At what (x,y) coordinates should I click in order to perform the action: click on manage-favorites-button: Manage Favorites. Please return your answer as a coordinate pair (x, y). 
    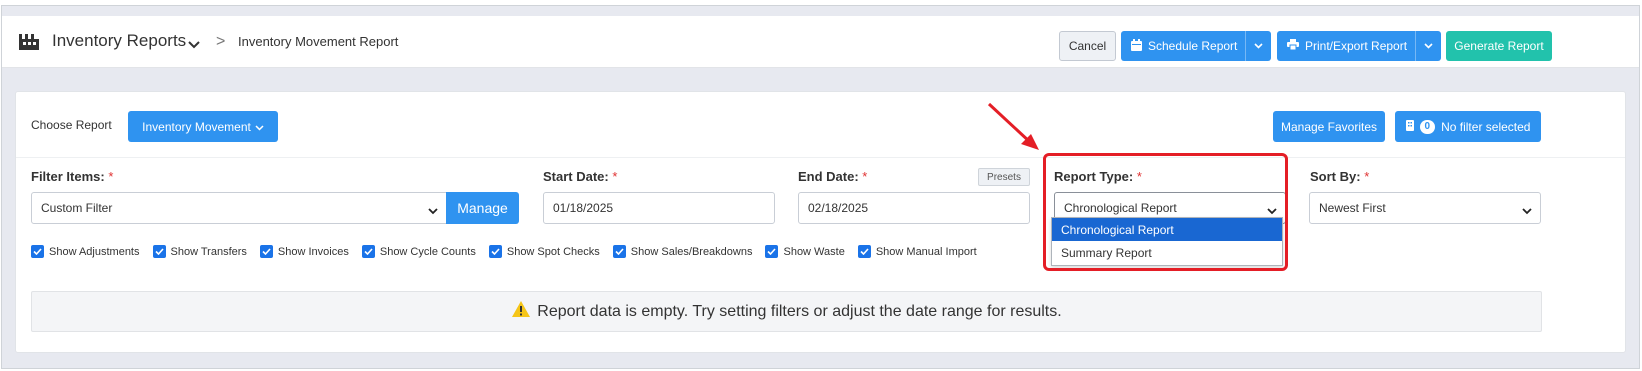
    Looking at the image, I should click on (1329, 126).